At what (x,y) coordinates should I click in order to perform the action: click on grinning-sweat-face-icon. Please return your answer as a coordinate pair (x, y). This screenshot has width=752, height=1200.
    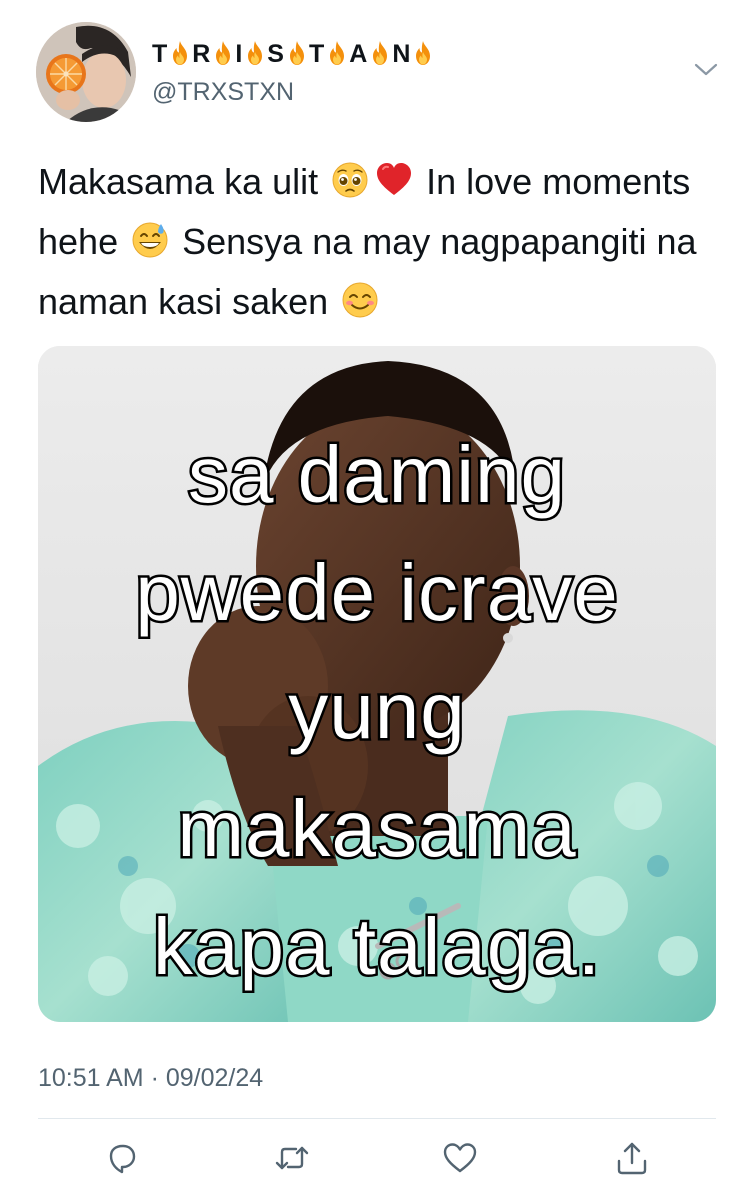
    Looking at the image, I should click on (150, 247).